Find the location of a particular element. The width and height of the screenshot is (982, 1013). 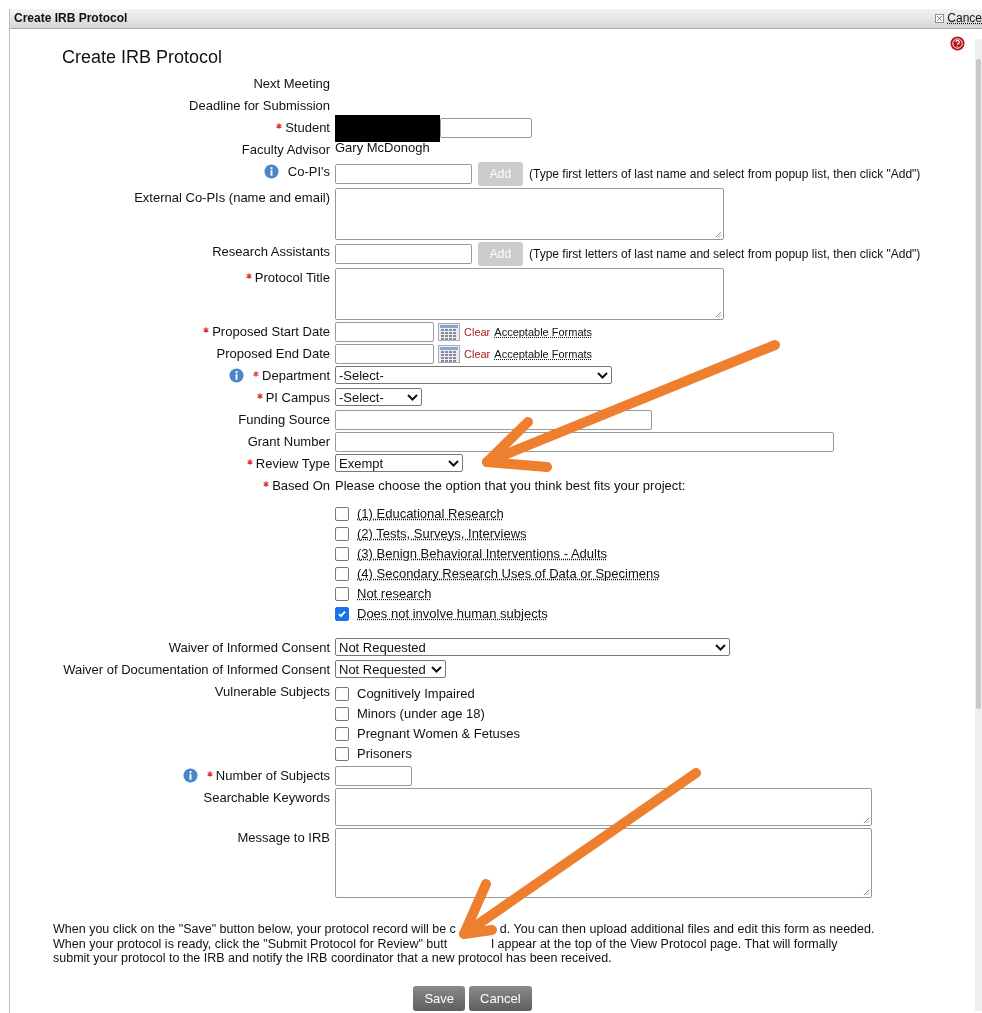

help-icon is located at coordinates (957, 43).